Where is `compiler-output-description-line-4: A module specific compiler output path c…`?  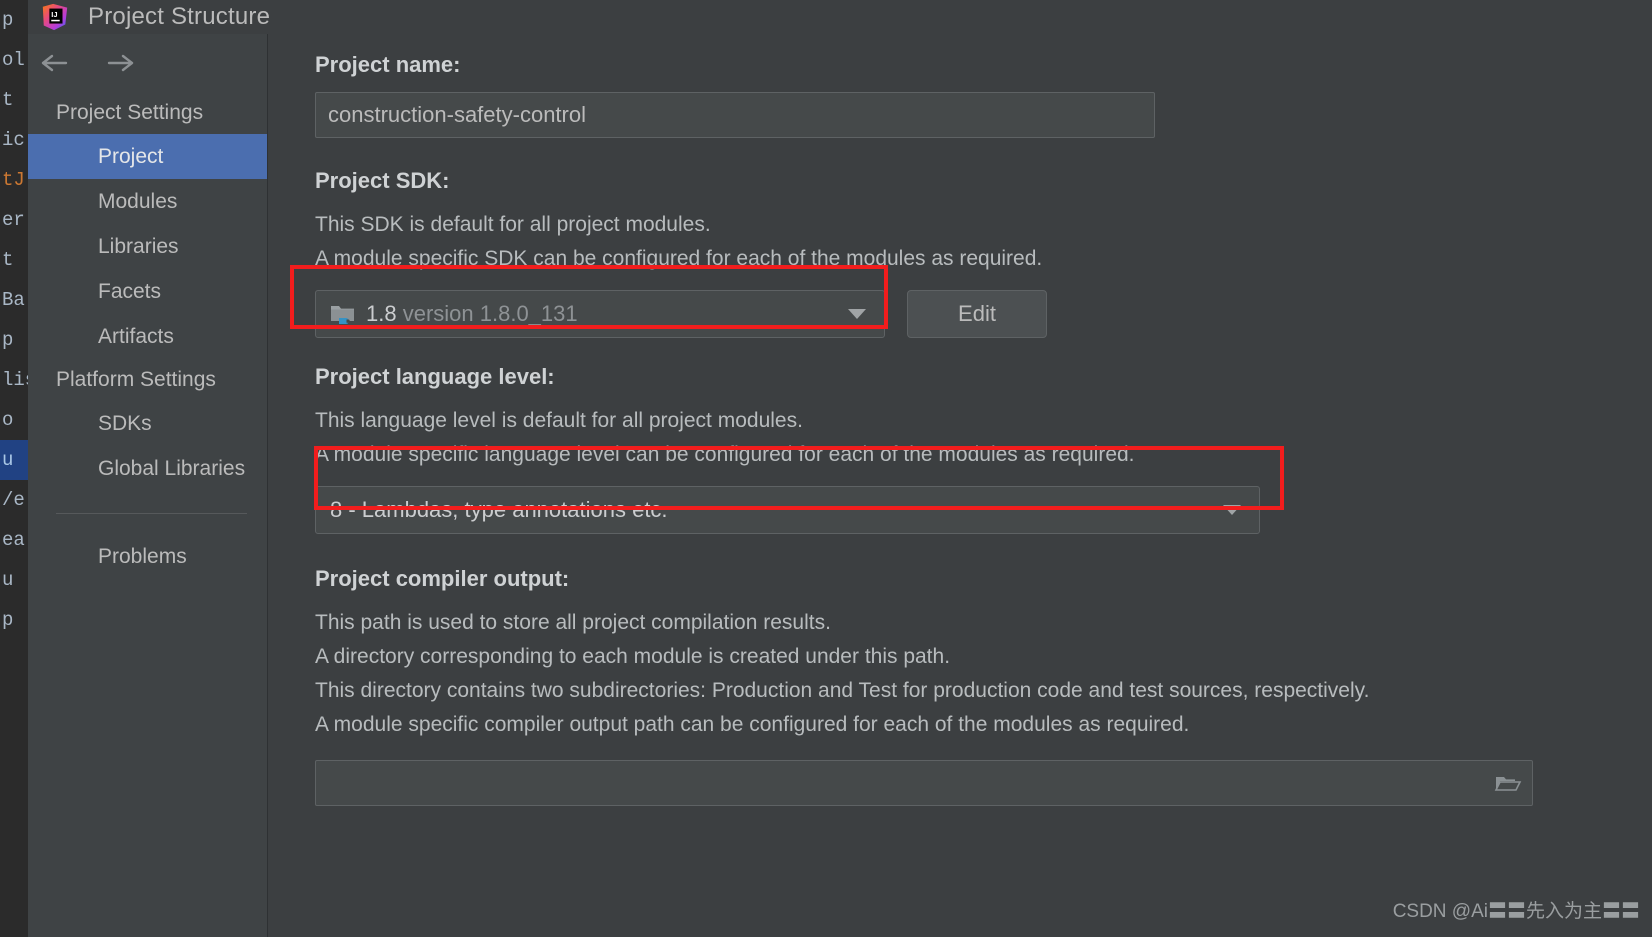
compiler-output-description-line-4: A module specific compiler output path c… is located at coordinates (752, 724).